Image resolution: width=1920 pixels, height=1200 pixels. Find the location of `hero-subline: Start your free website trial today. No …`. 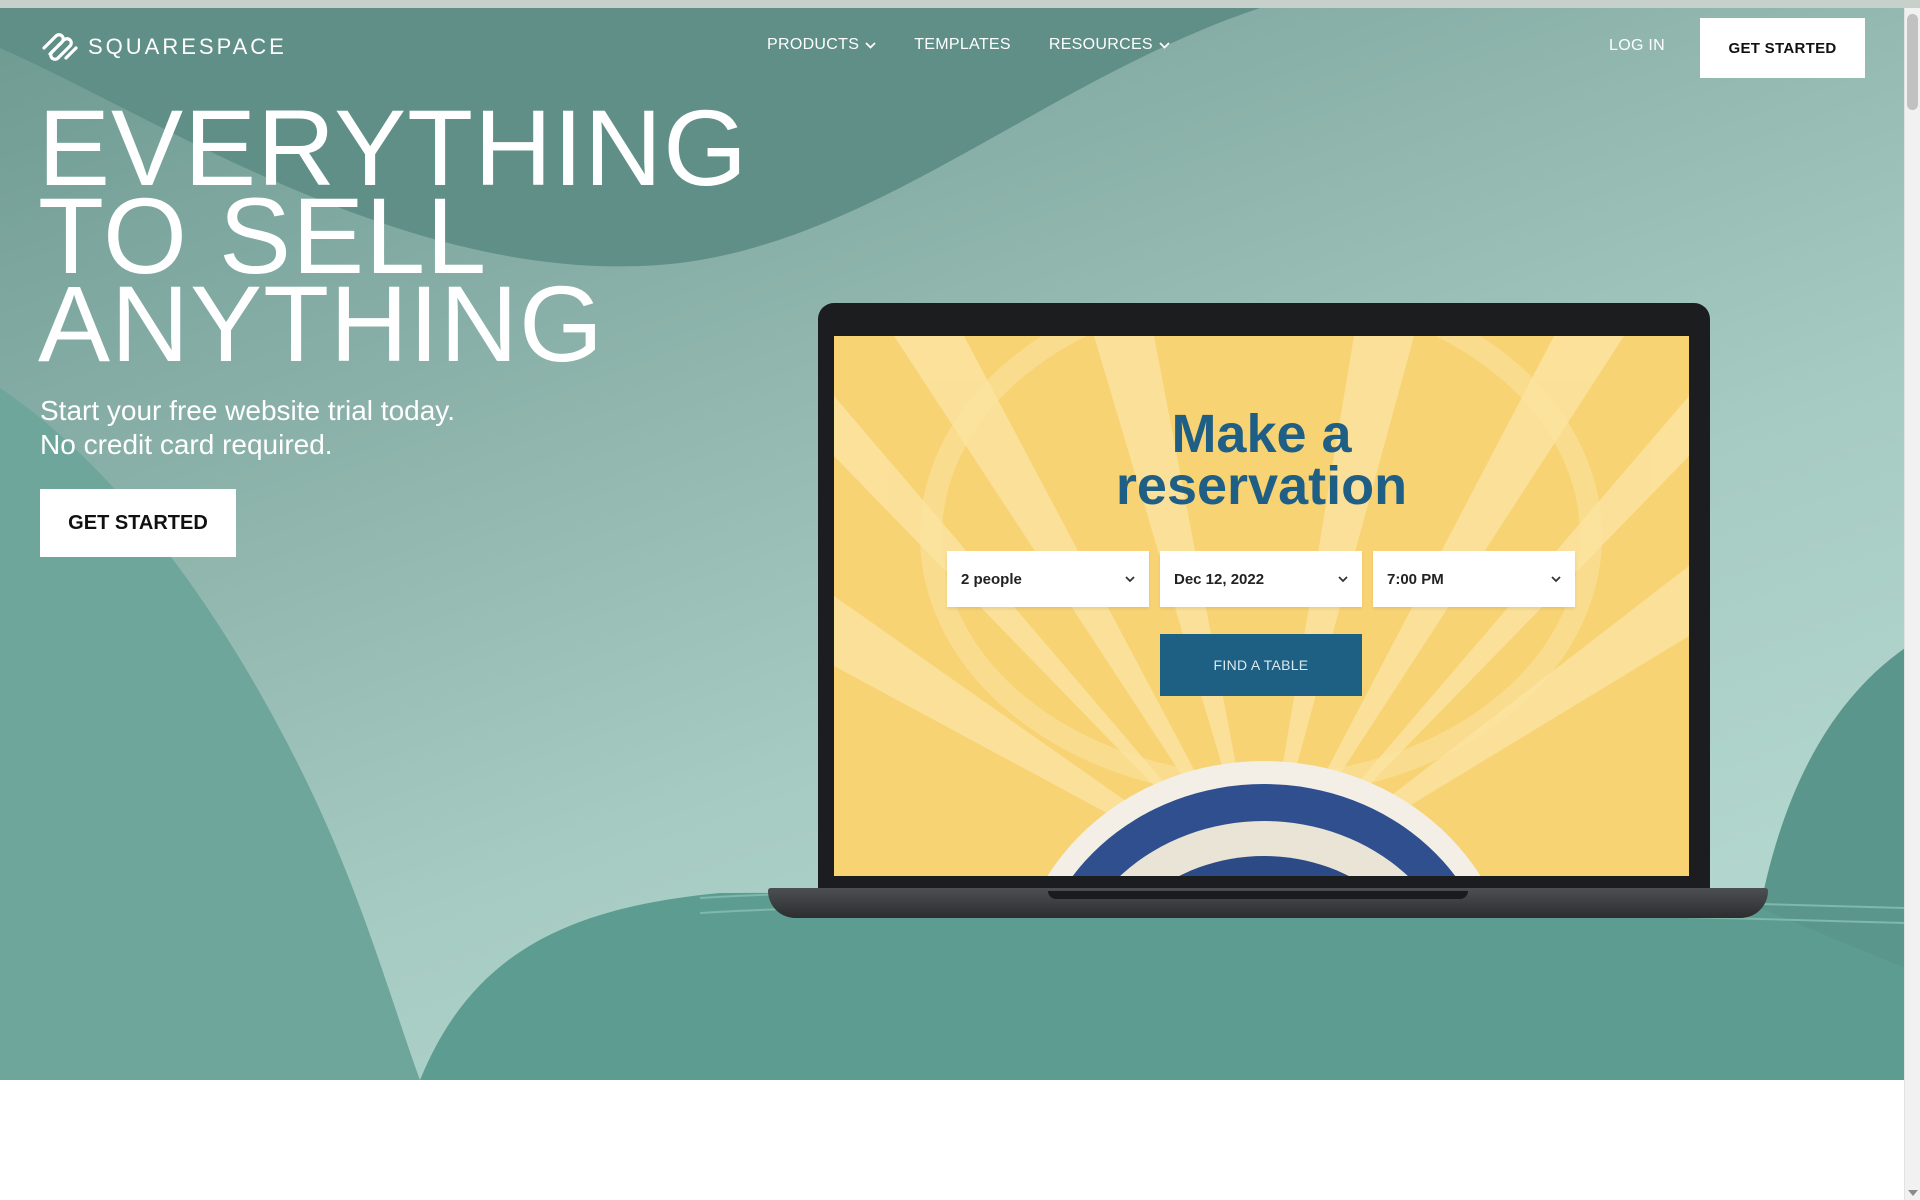

hero-subline: Start your free website trial today. No … is located at coordinates (247, 428).